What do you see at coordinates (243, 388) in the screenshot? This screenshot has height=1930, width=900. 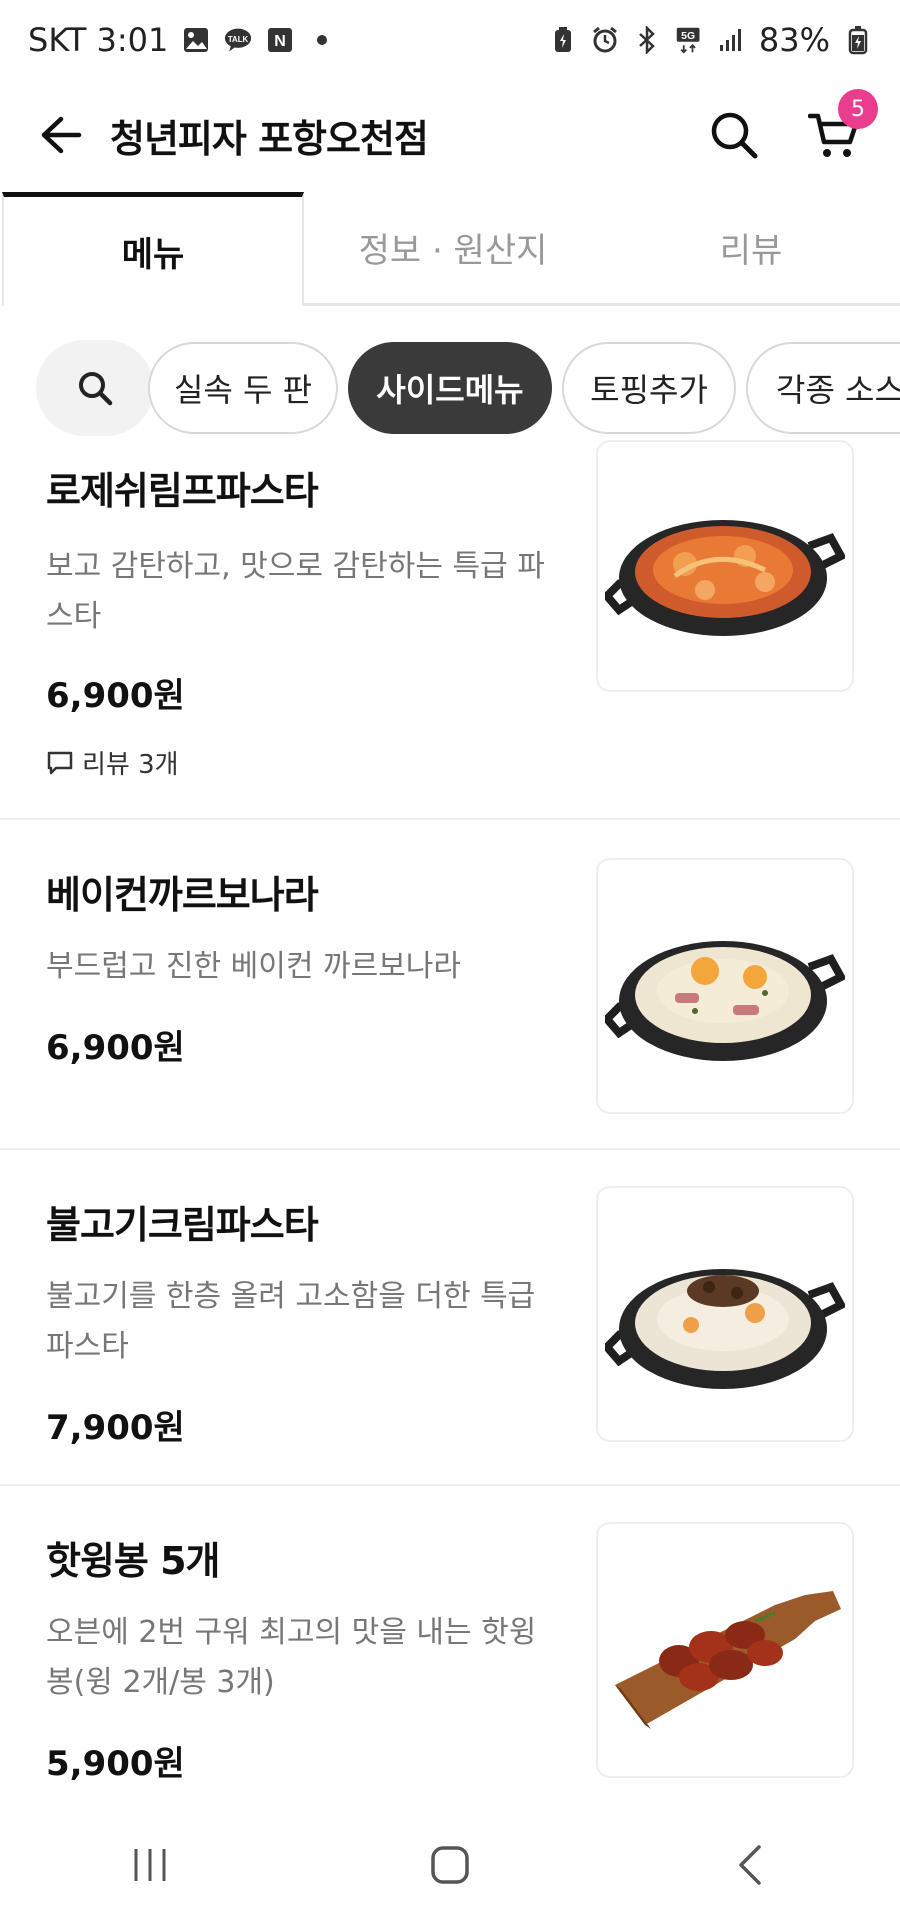 I see `chip-value-two-pizzas: 실속 두 판` at bounding box center [243, 388].